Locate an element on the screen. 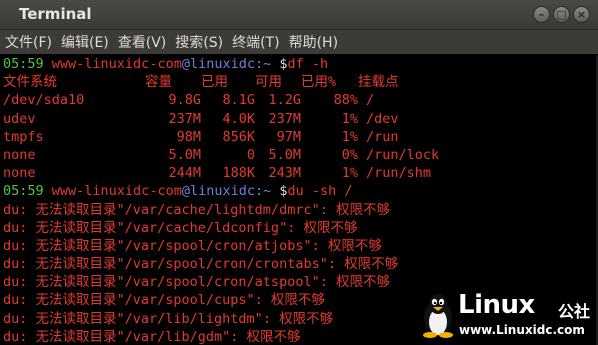 This screenshot has width=598, height=345. df-cell-filesystem: /dev/sda10 is located at coordinates (44, 100).